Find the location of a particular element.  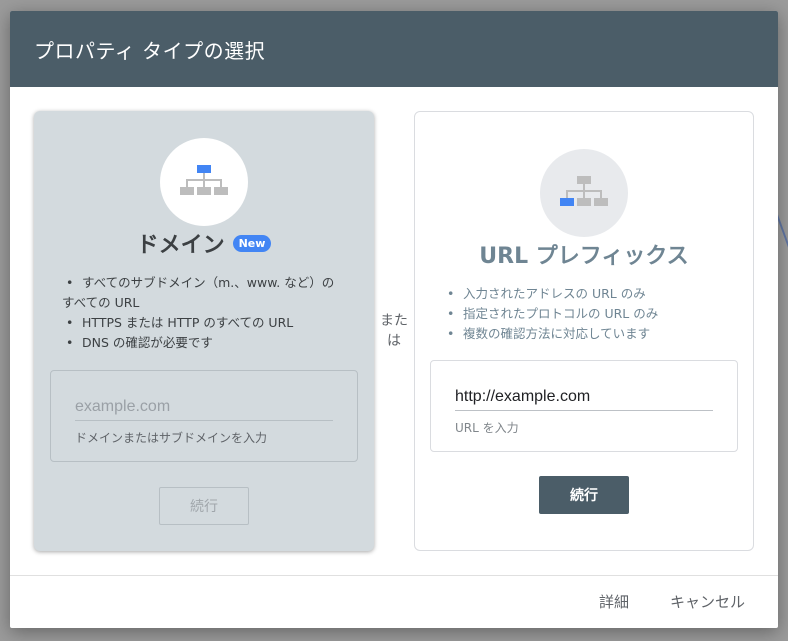

list-item: すべてのサブドメイン（m.、www. など）の すべての URL is located at coordinates (212, 293).